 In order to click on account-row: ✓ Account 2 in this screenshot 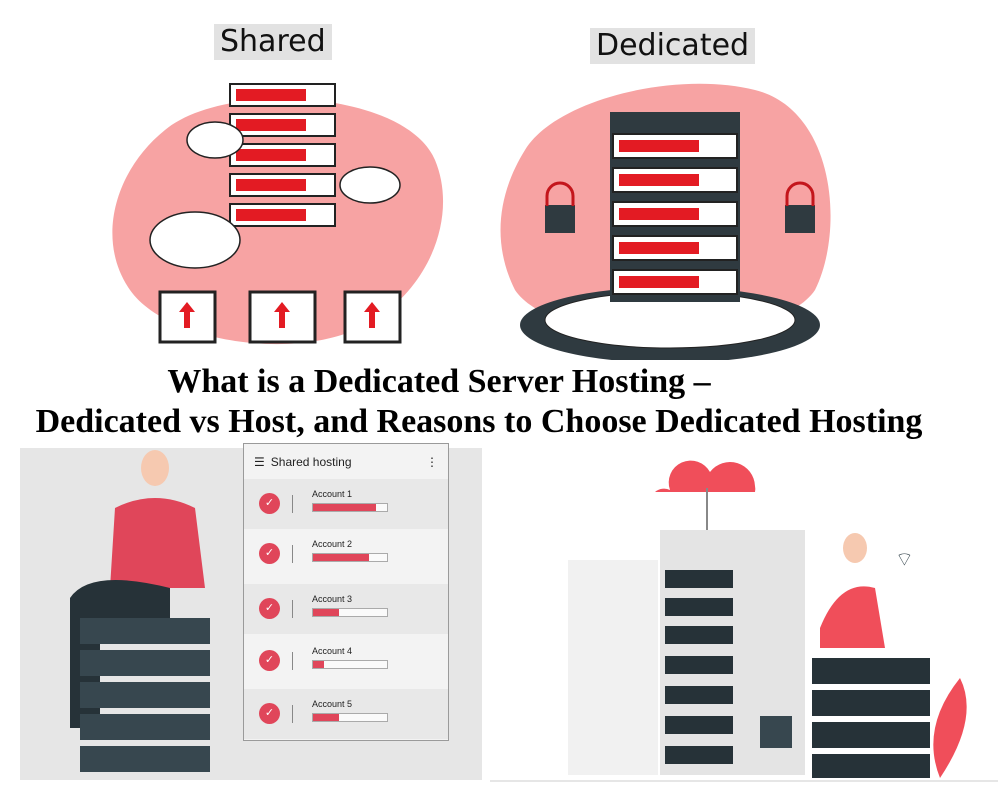, I will do `click(346, 554)`.